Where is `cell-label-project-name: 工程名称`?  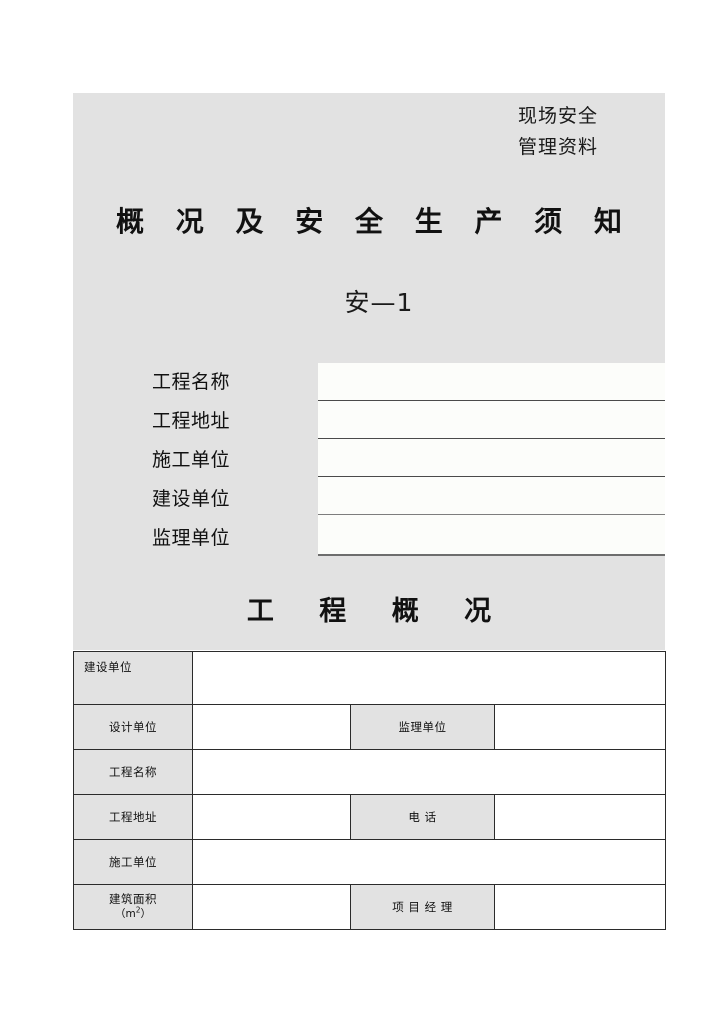 cell-label-project-name: 工程名称 is located at coordinates (133, 772).